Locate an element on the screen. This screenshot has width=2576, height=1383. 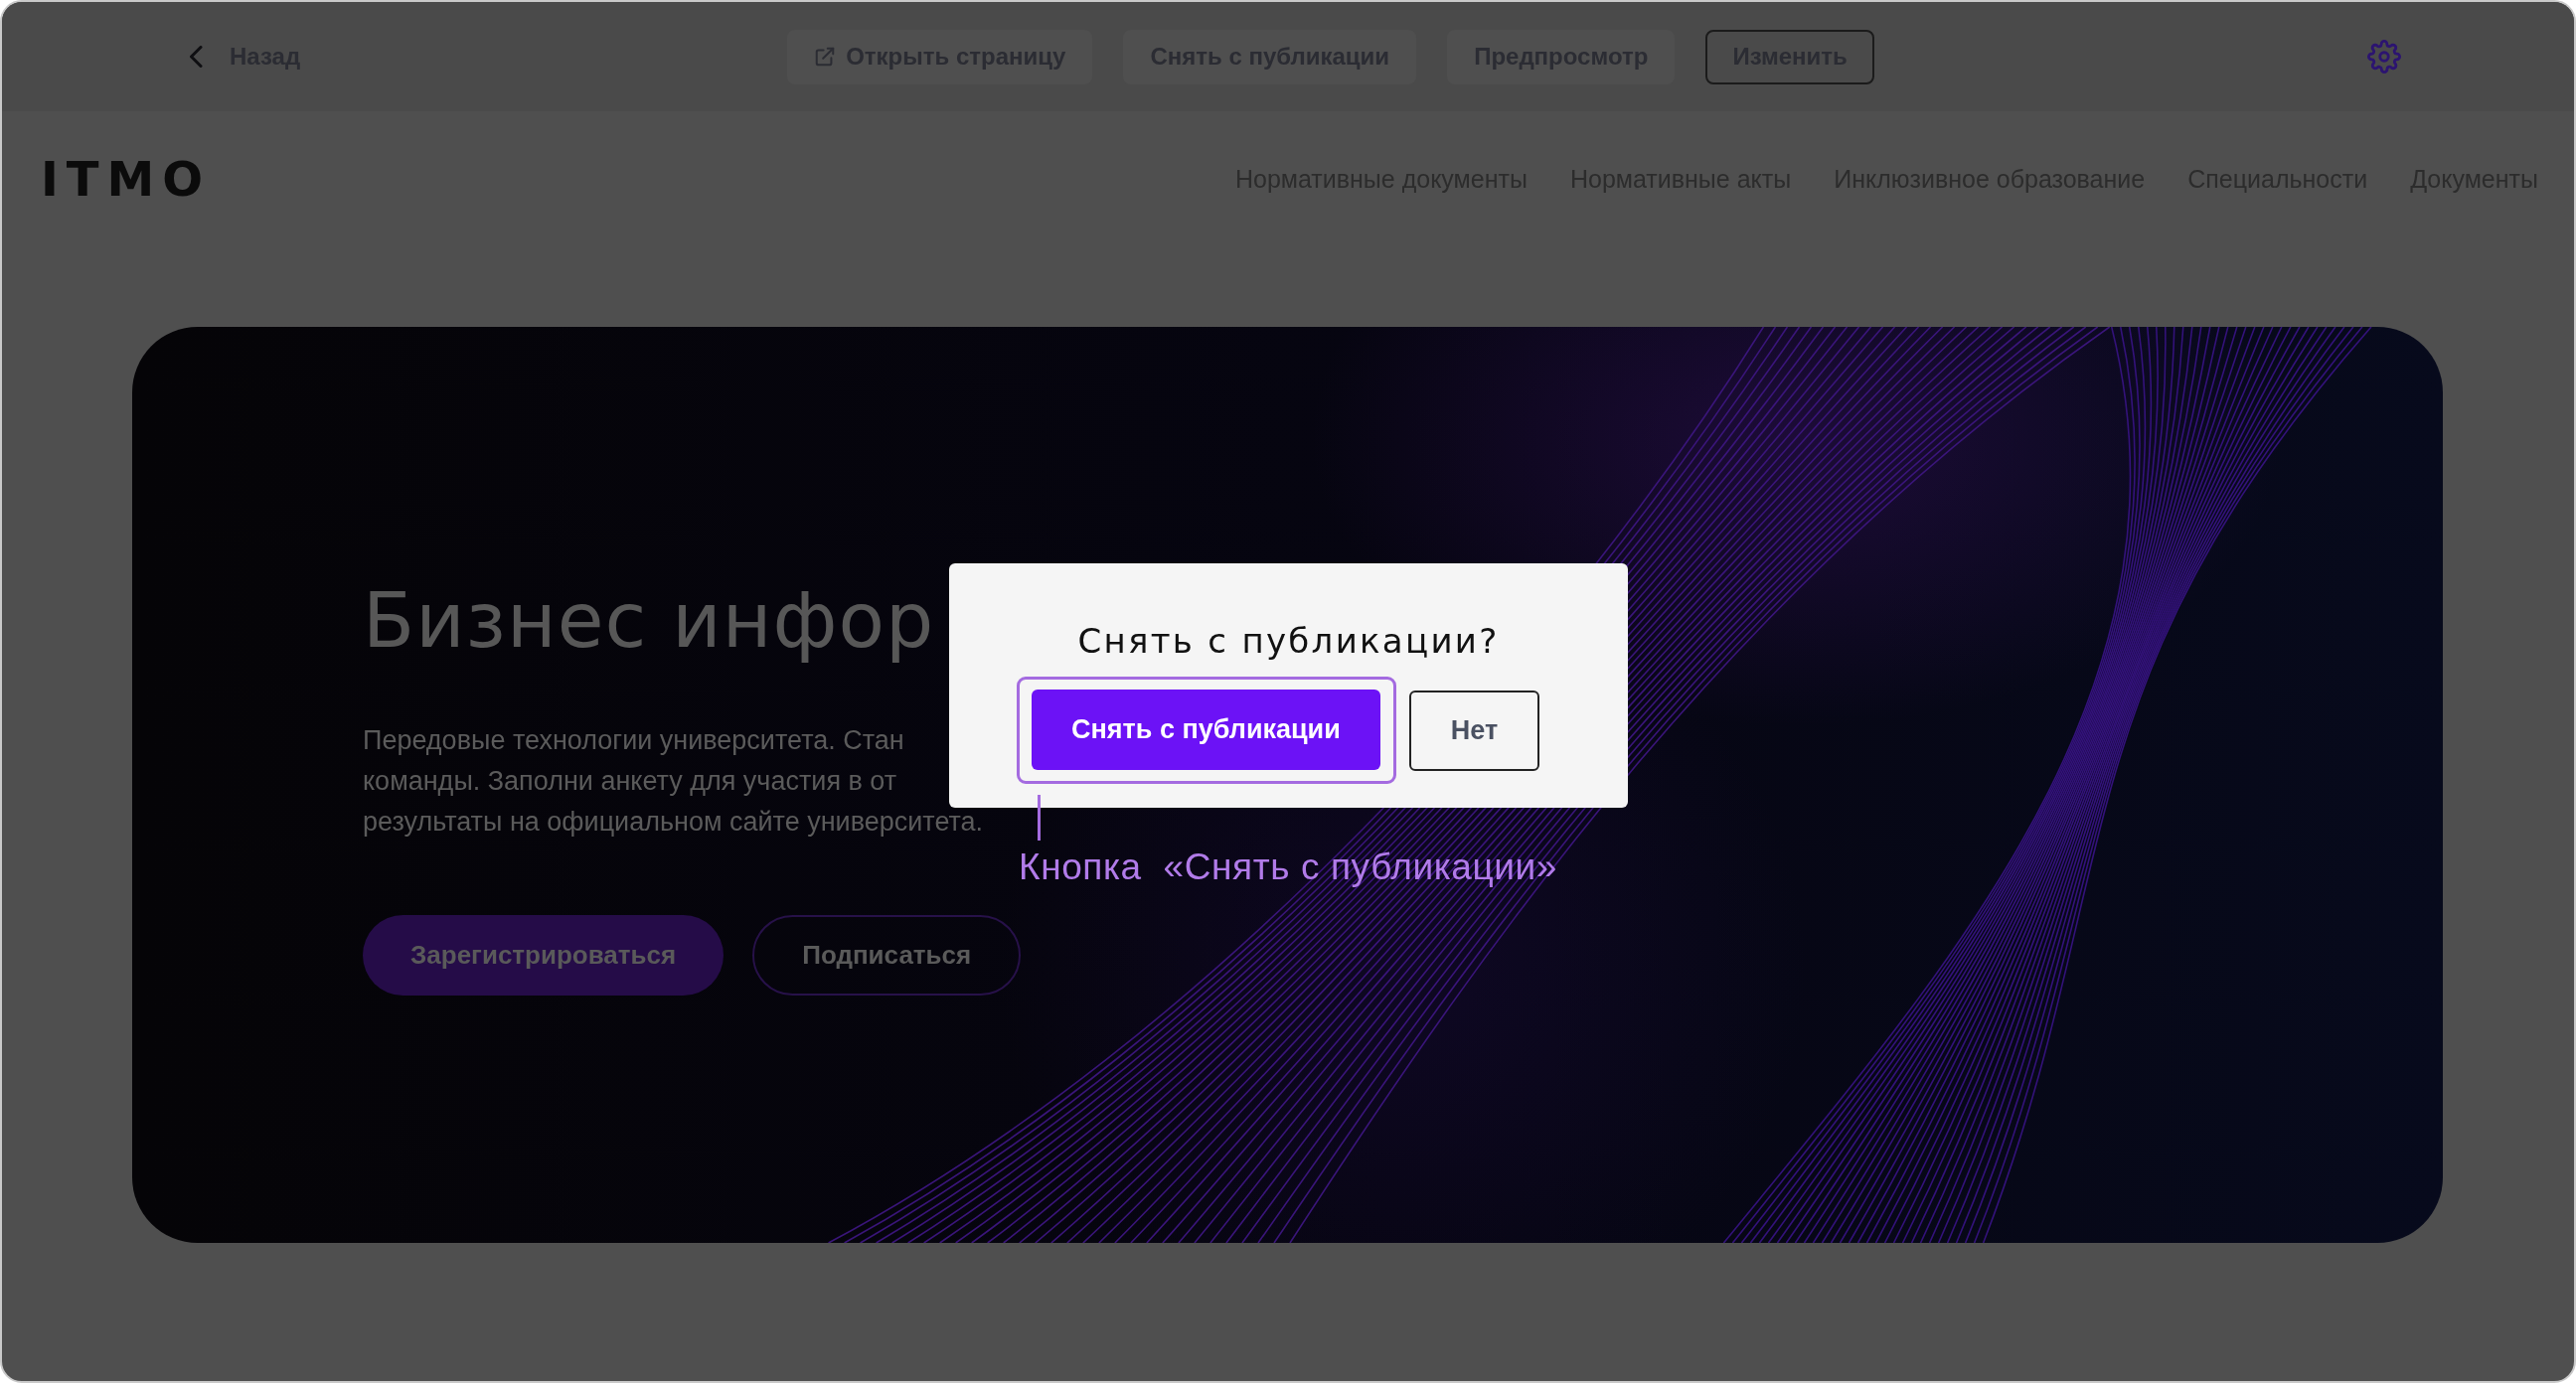
cancel-button: Нет is located at coordinates (1474, 730).